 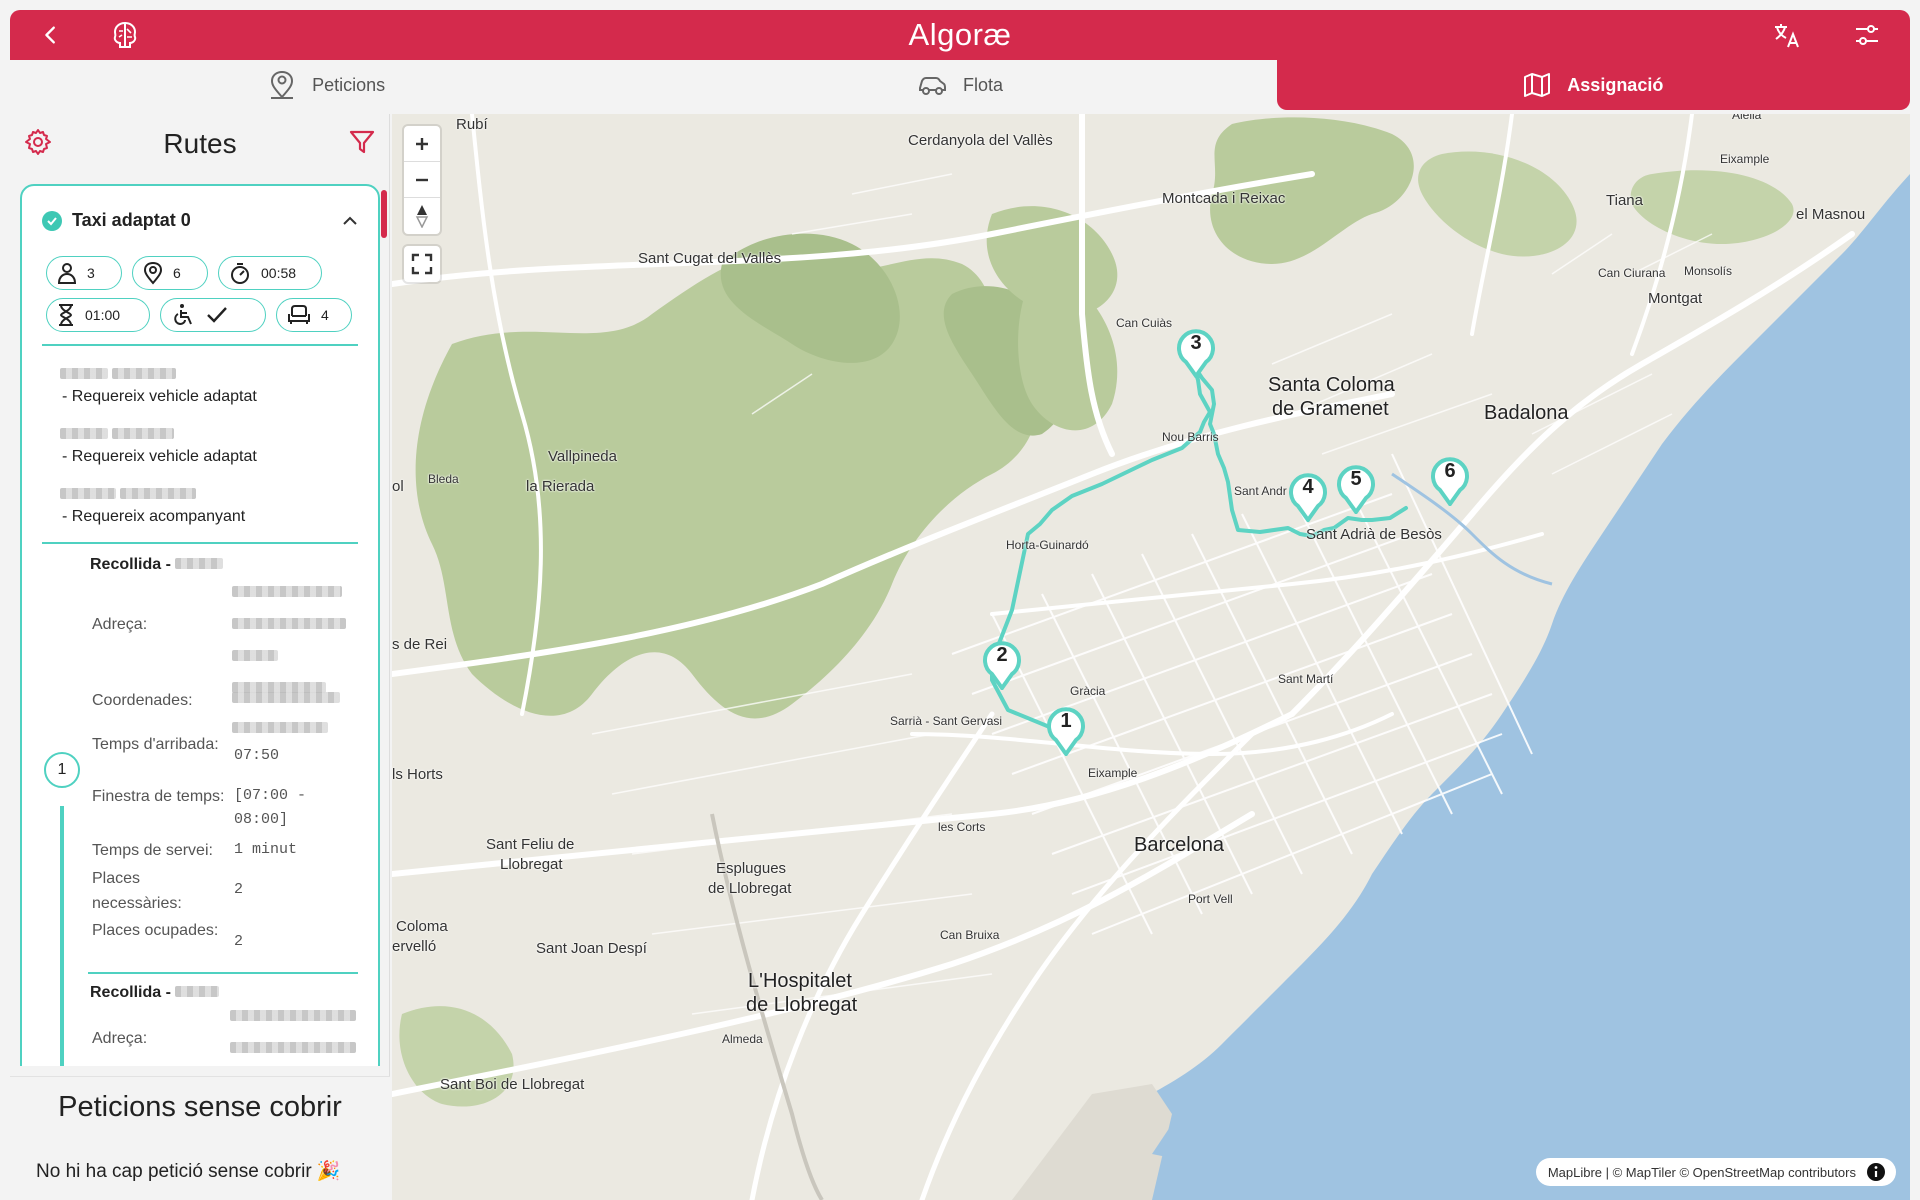 I want to click on translate-button, so click(x=1787, y=35).